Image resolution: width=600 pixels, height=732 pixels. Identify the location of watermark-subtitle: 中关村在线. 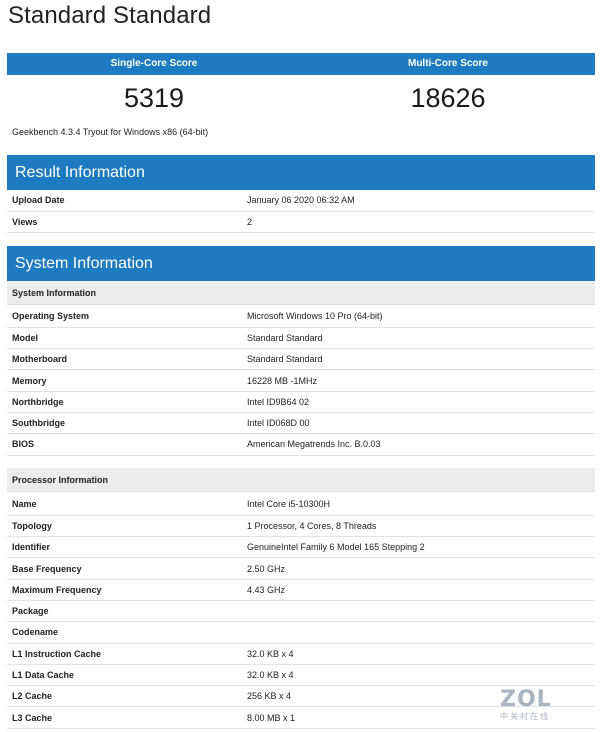
(525, 716).